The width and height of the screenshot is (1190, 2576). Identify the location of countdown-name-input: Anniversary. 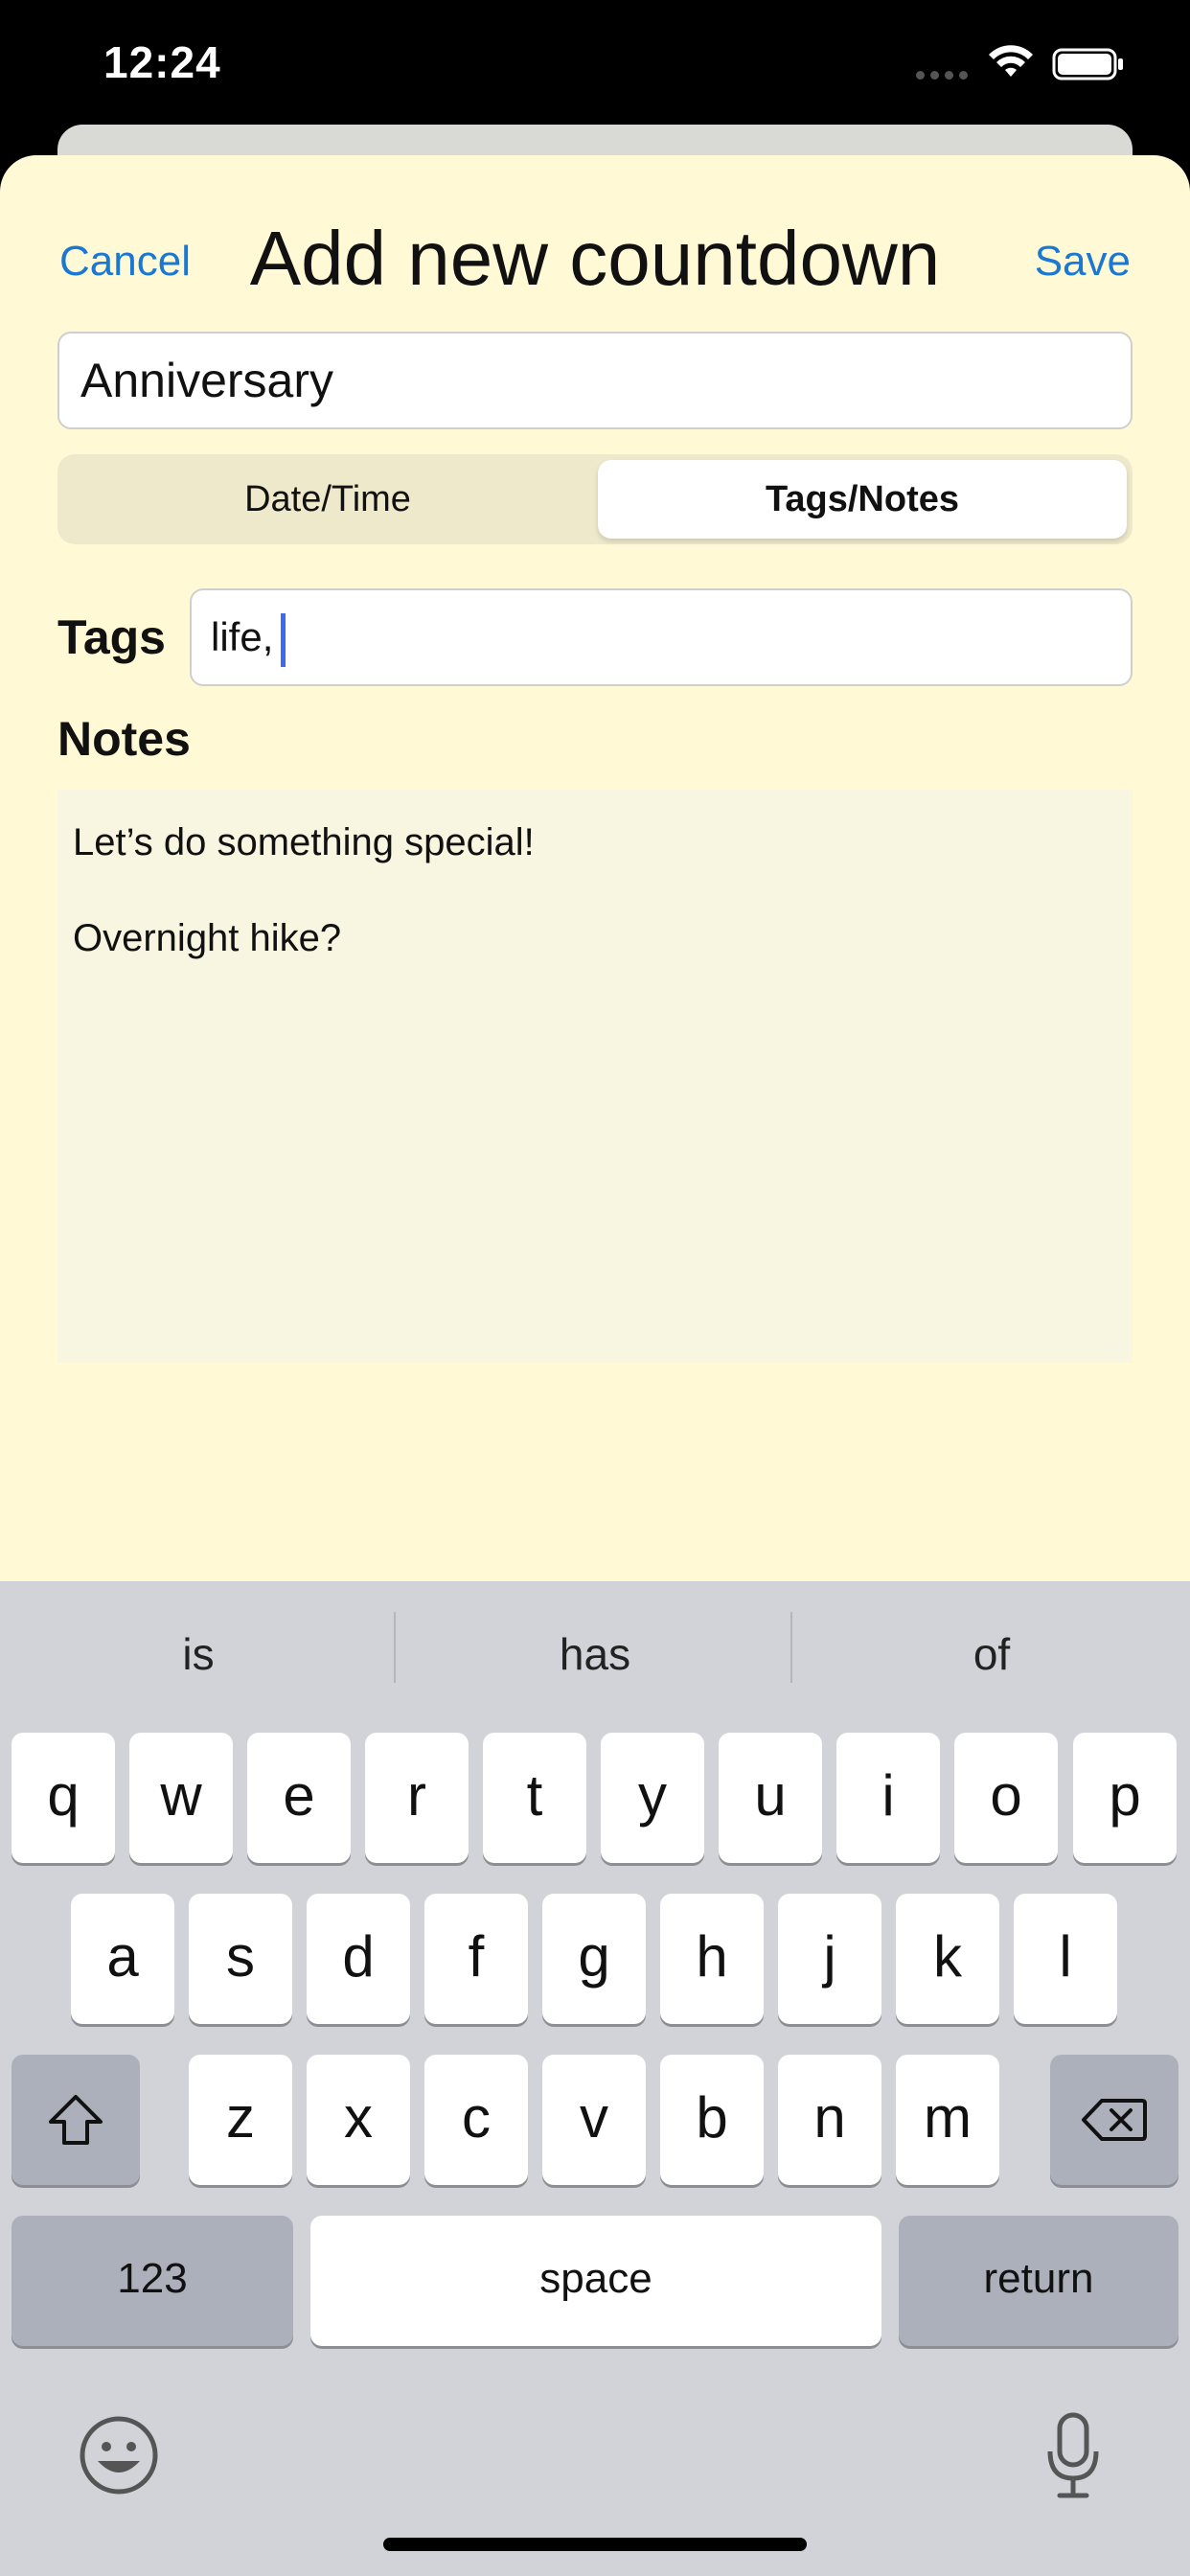
(595, 380).